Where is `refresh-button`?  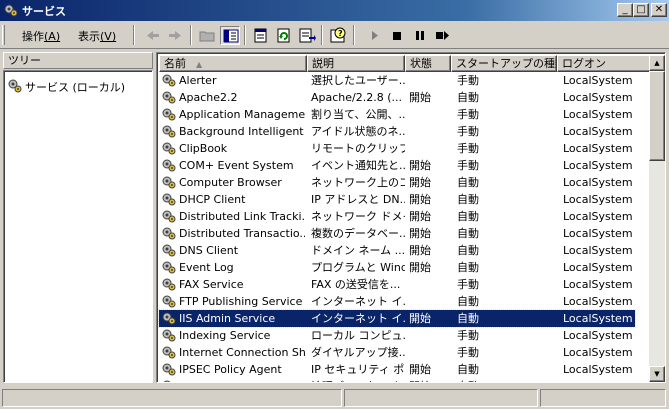
refresh-button is located at coordinates (284, 35).